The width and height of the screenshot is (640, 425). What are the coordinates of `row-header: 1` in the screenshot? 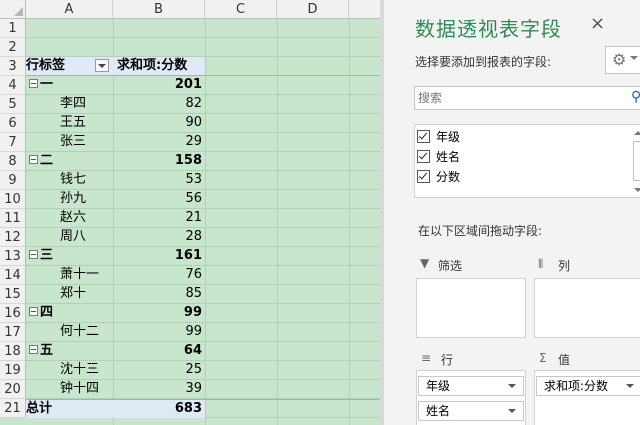 It's located at (13, 28).